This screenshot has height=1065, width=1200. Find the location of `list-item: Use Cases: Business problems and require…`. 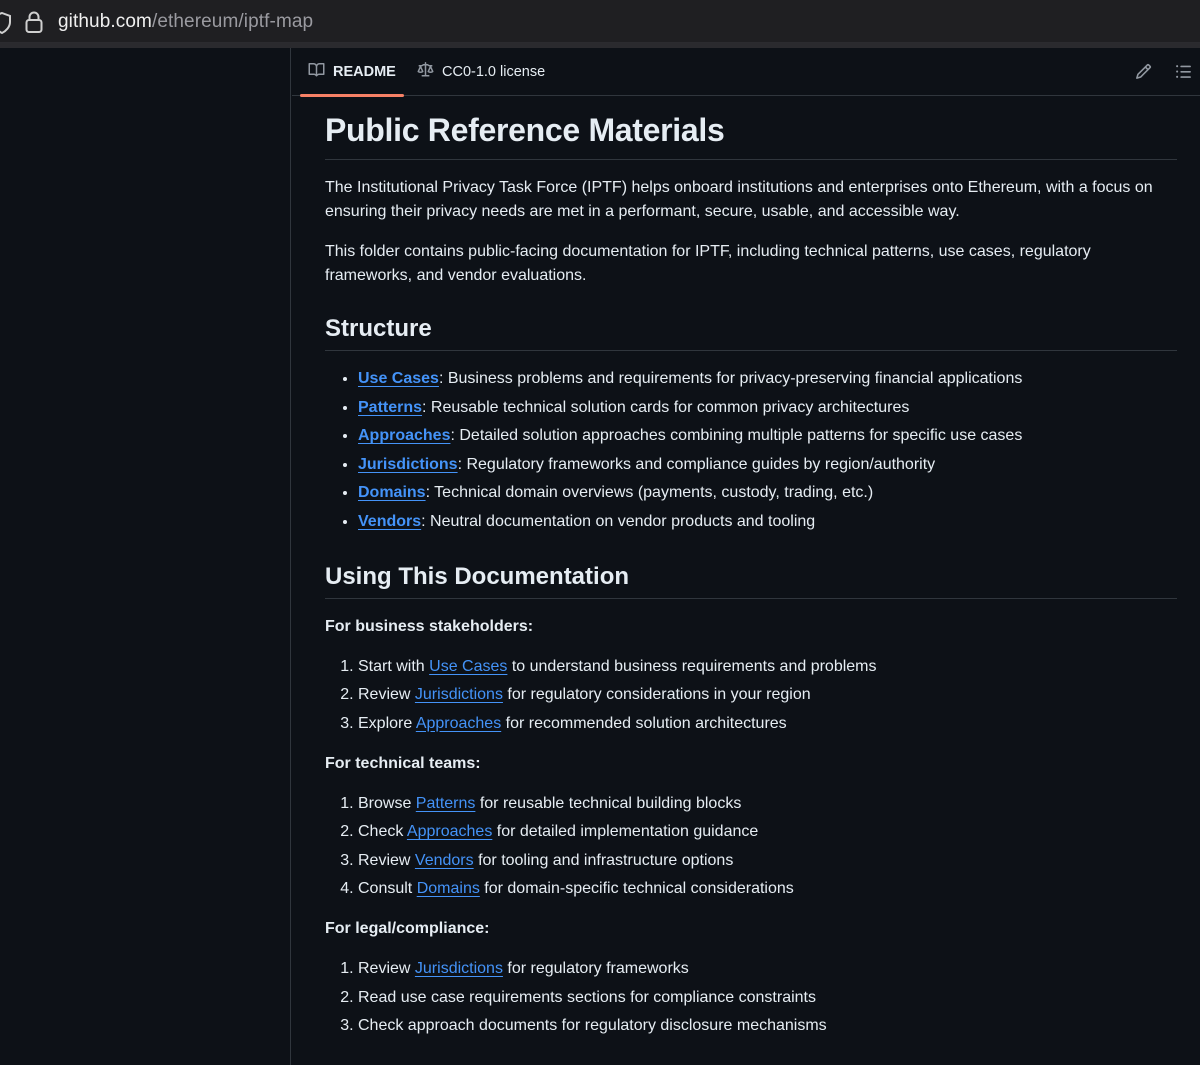

list-item: Use Cases: Business problems and require… is located at coordinates (767, 379).